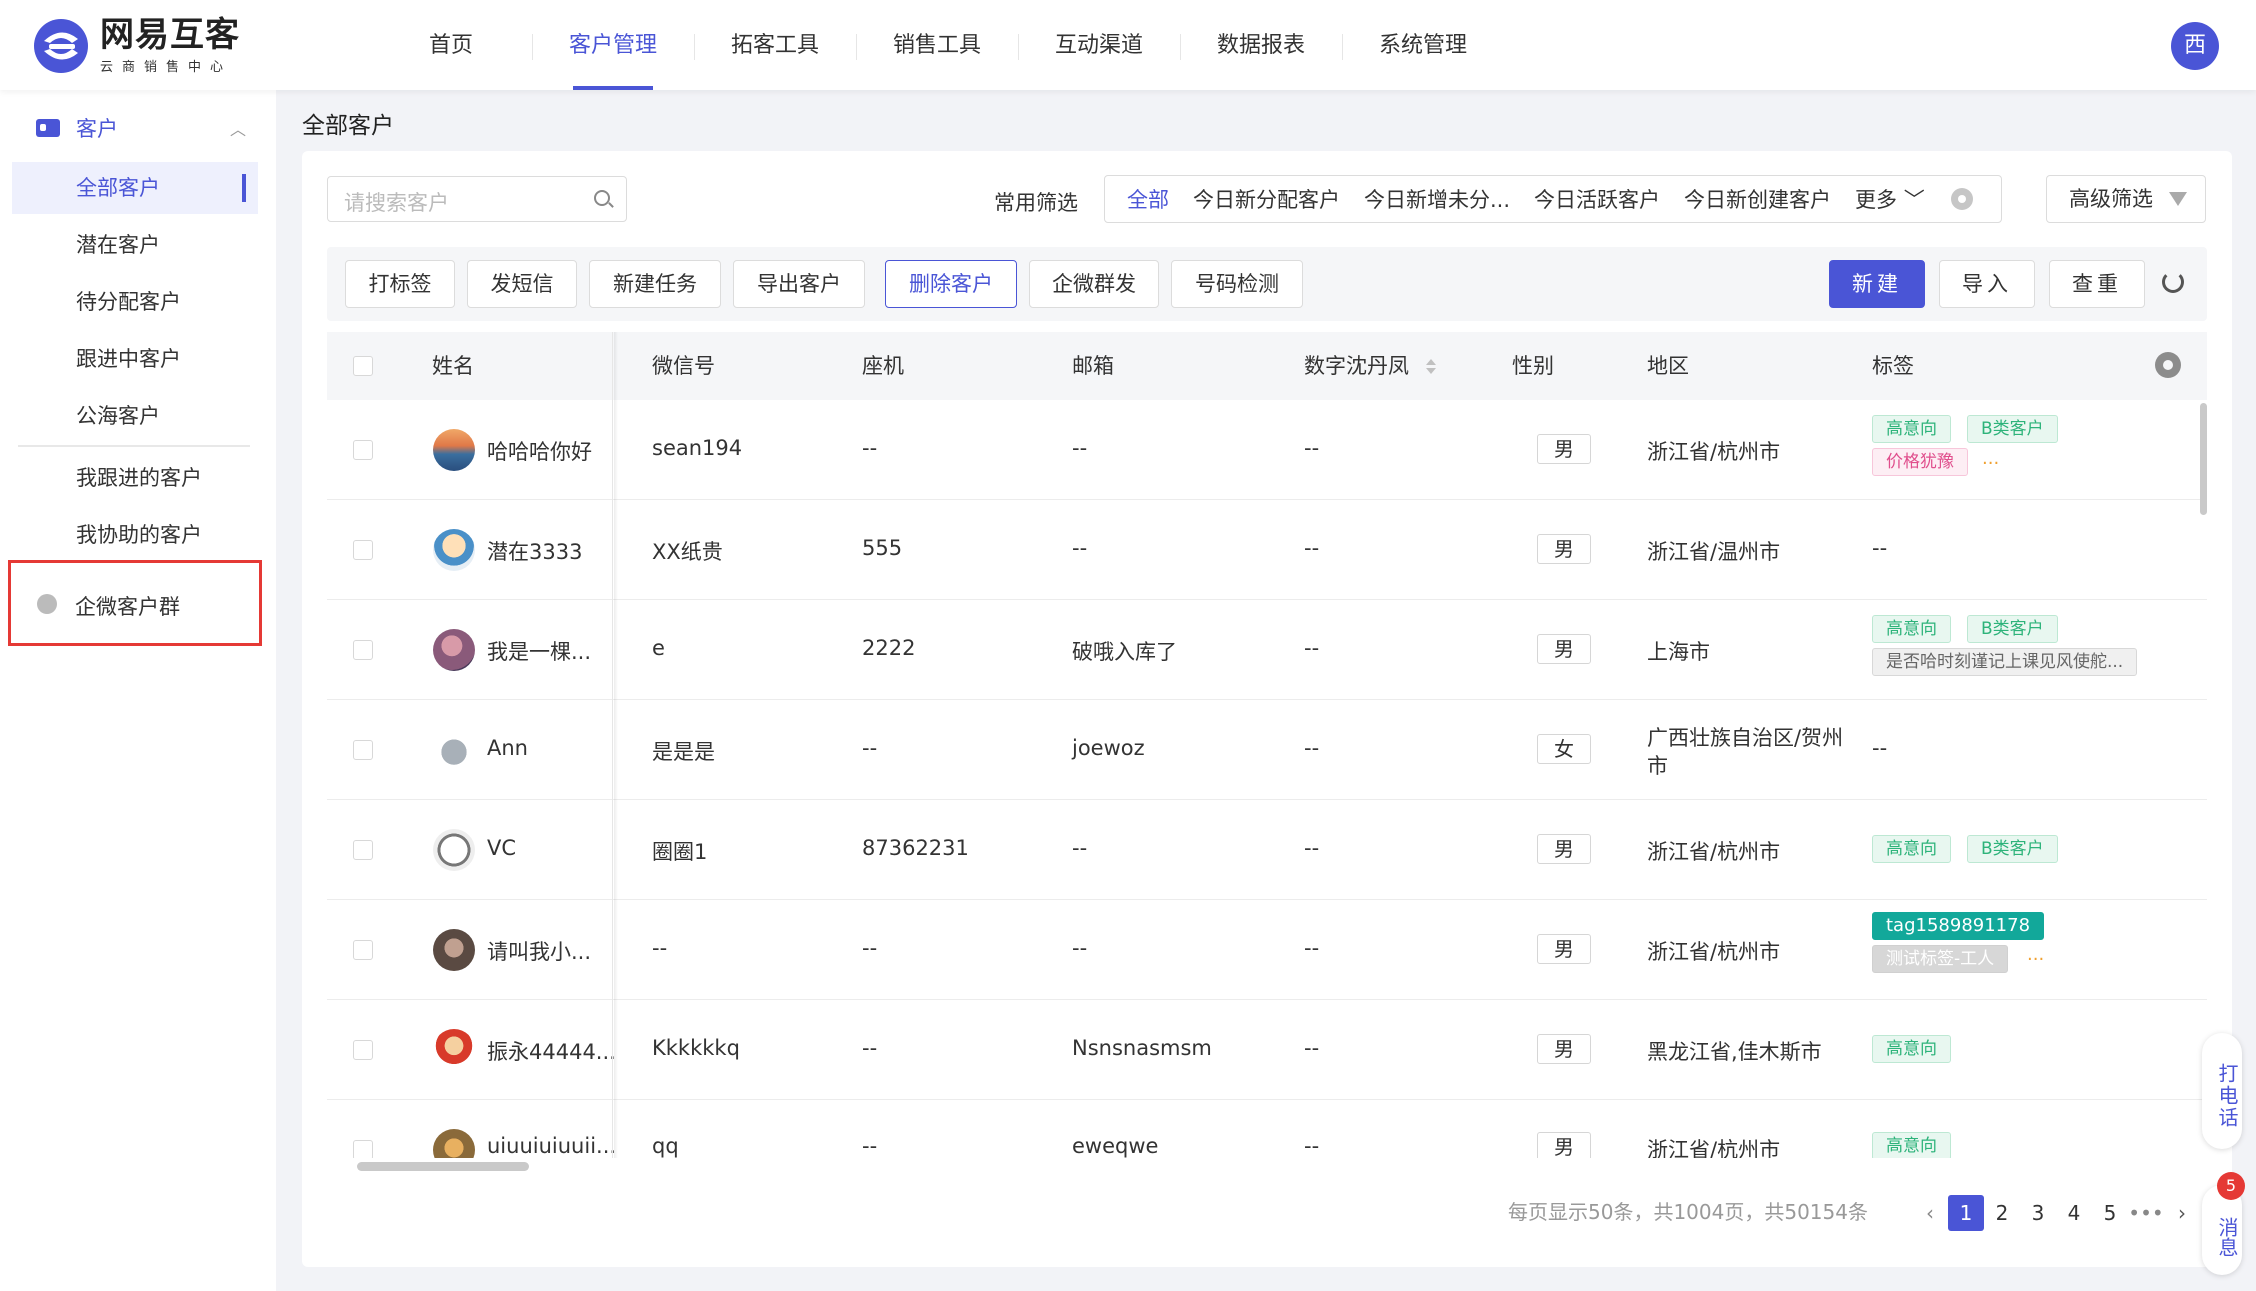 This screenshot has height=1291, width=2256. I want to click on page-1: 1, so click(1966, 1213).